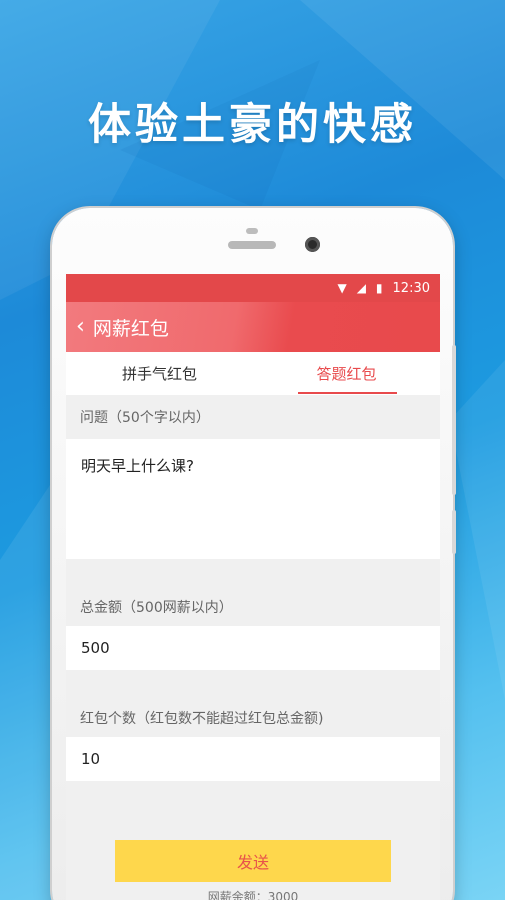 The width and height of the screenshot is (505, 900). I want to click on chevron-left-icon: ‹, so click(80, 327).